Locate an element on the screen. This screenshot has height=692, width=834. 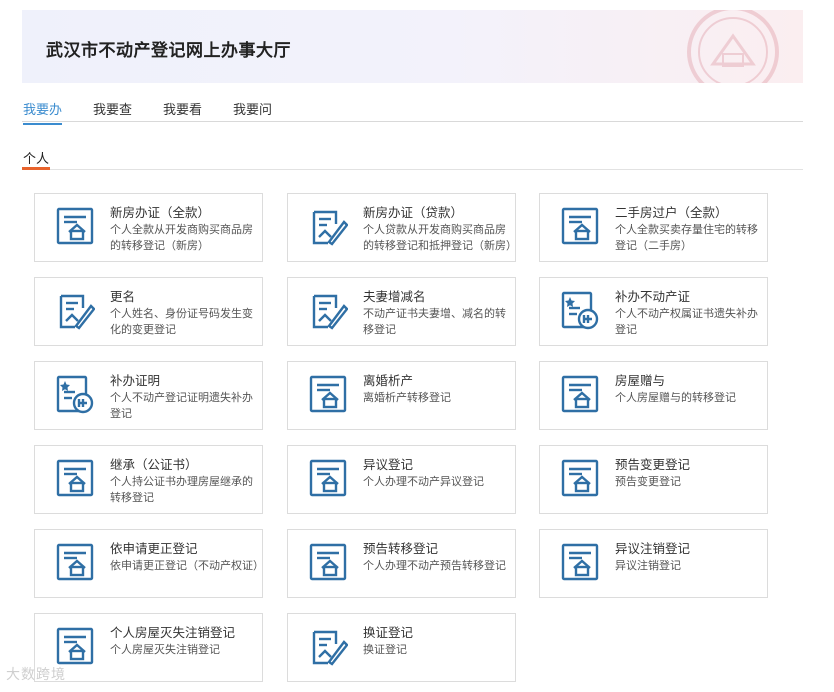
card-text: 依申请更正登记依申请更正登记（不动产权证） is located at coordinates (187, 557).